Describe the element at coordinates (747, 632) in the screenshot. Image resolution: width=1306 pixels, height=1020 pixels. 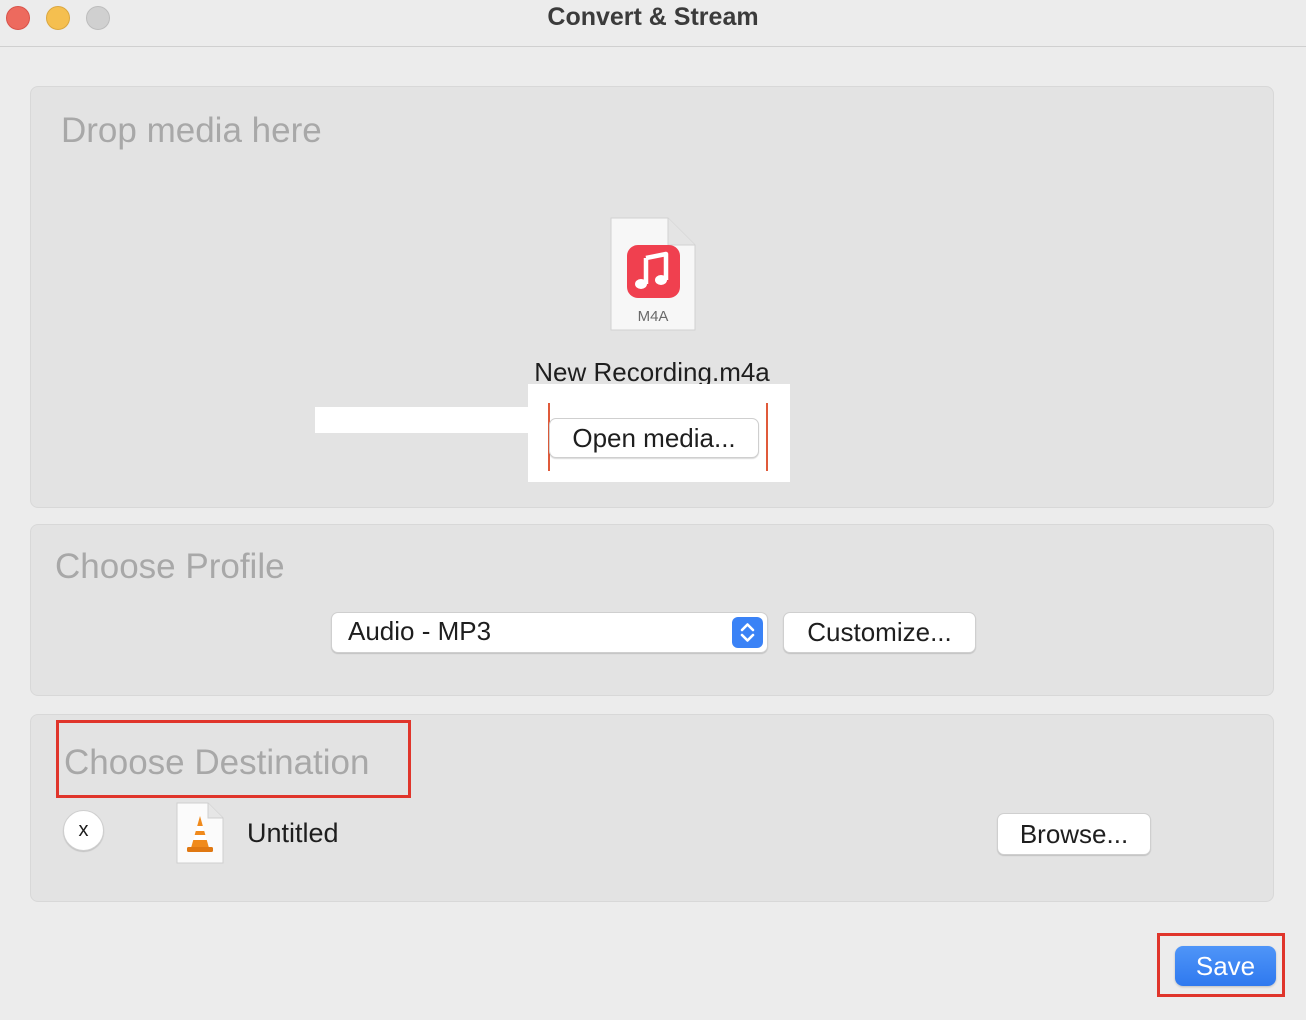
I see `chevron-up-down-icon` at that location.